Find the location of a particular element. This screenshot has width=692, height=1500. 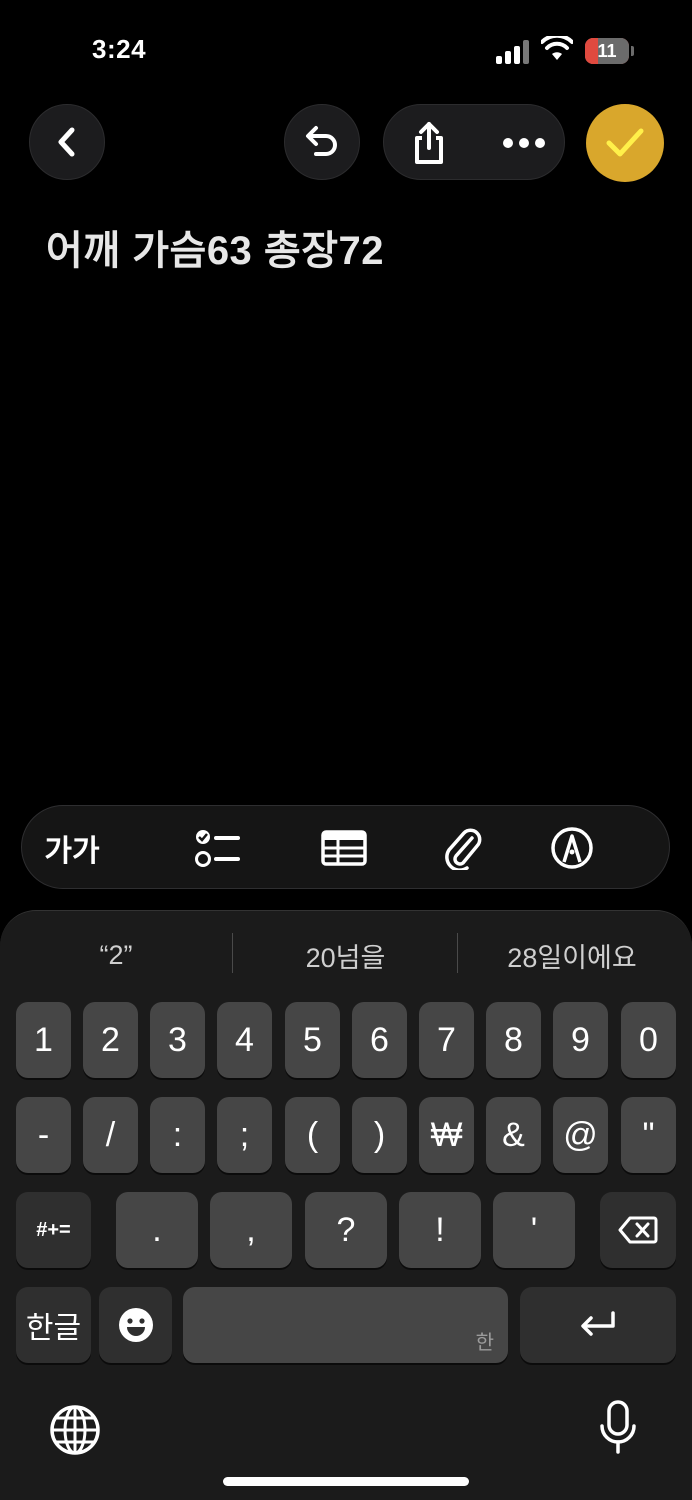

battery-level: 11 is located at coordinates (607, 50).